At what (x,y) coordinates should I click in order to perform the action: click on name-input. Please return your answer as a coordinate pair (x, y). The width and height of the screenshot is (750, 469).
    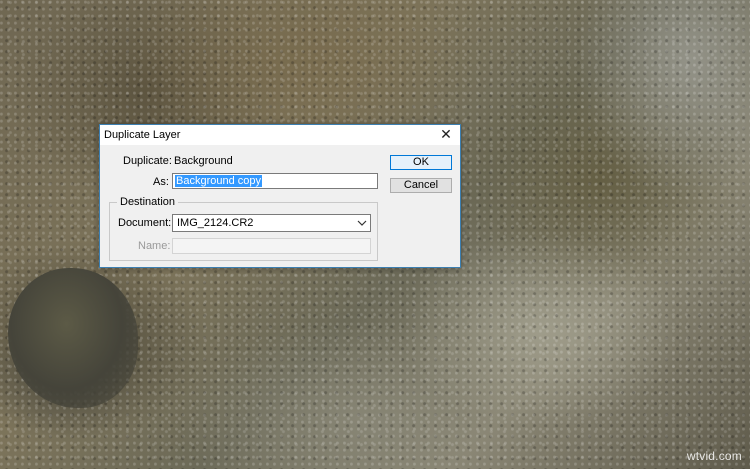
    Looking at the image, I should click on (271, 246).